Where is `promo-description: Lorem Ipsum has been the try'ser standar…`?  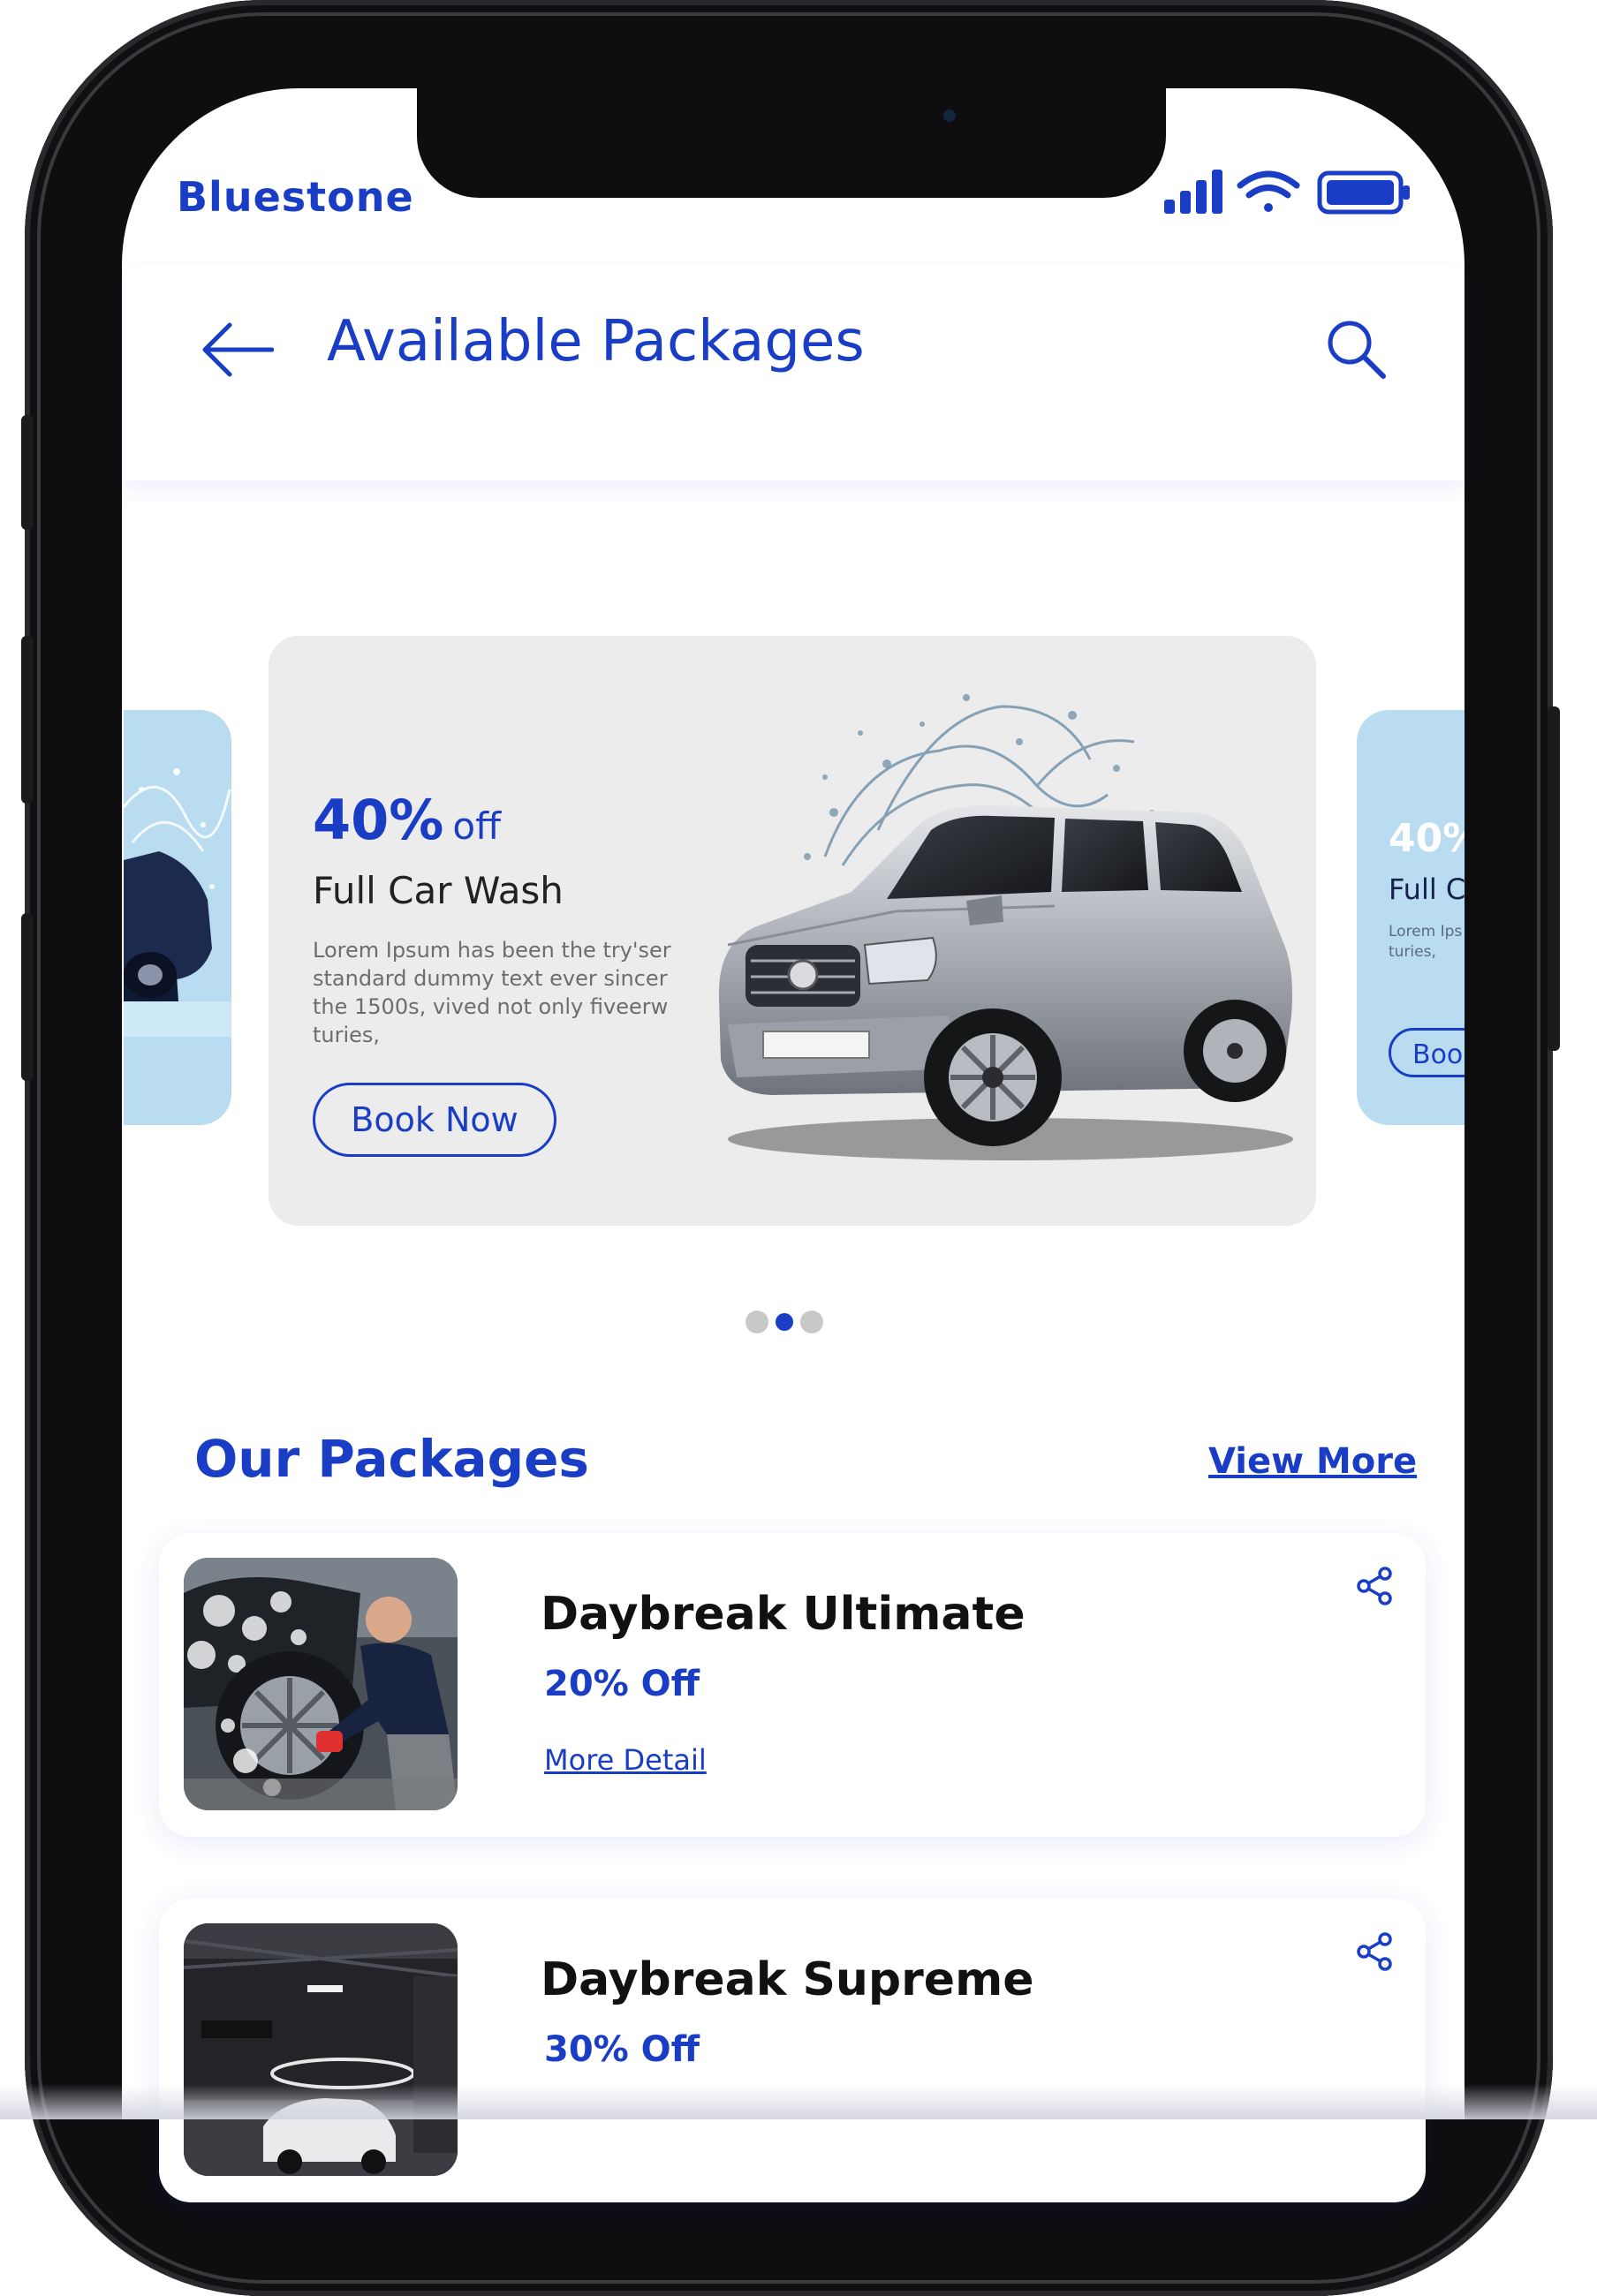 promo-description: Lorem Ipsum has been the try'ser standar… is located at coordinates (492, 992).